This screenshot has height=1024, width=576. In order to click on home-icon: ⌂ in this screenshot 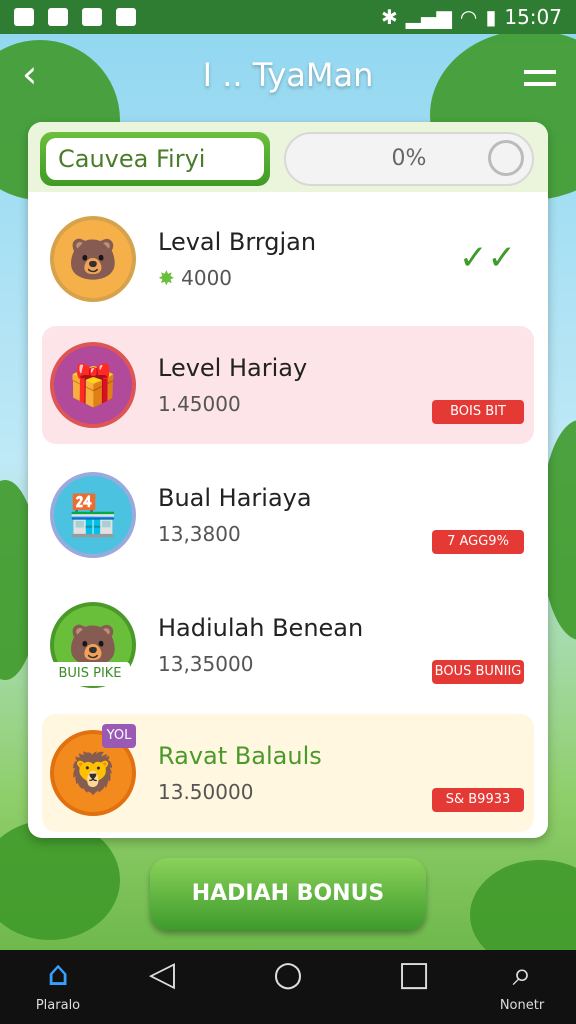, I will do `click(58, 974)`.